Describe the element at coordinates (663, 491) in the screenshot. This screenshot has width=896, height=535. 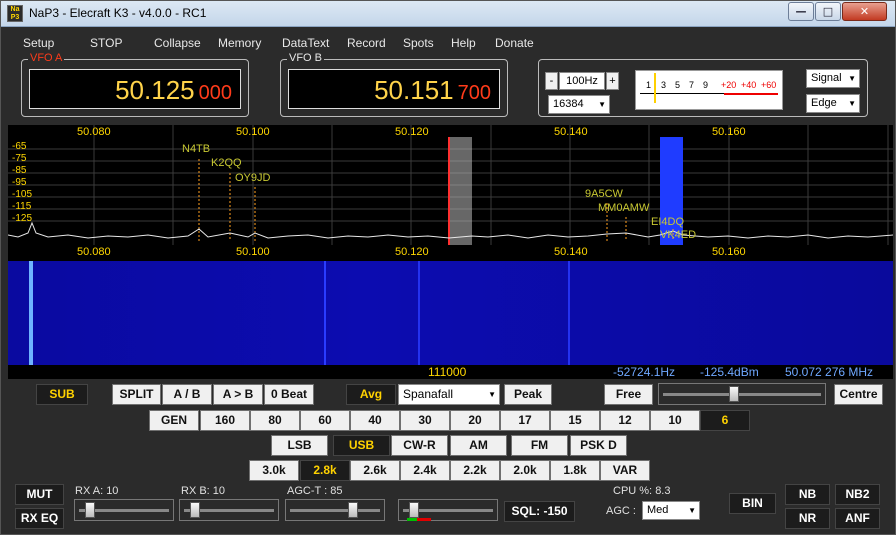
I see `cpu-value: 8.3` at that location.